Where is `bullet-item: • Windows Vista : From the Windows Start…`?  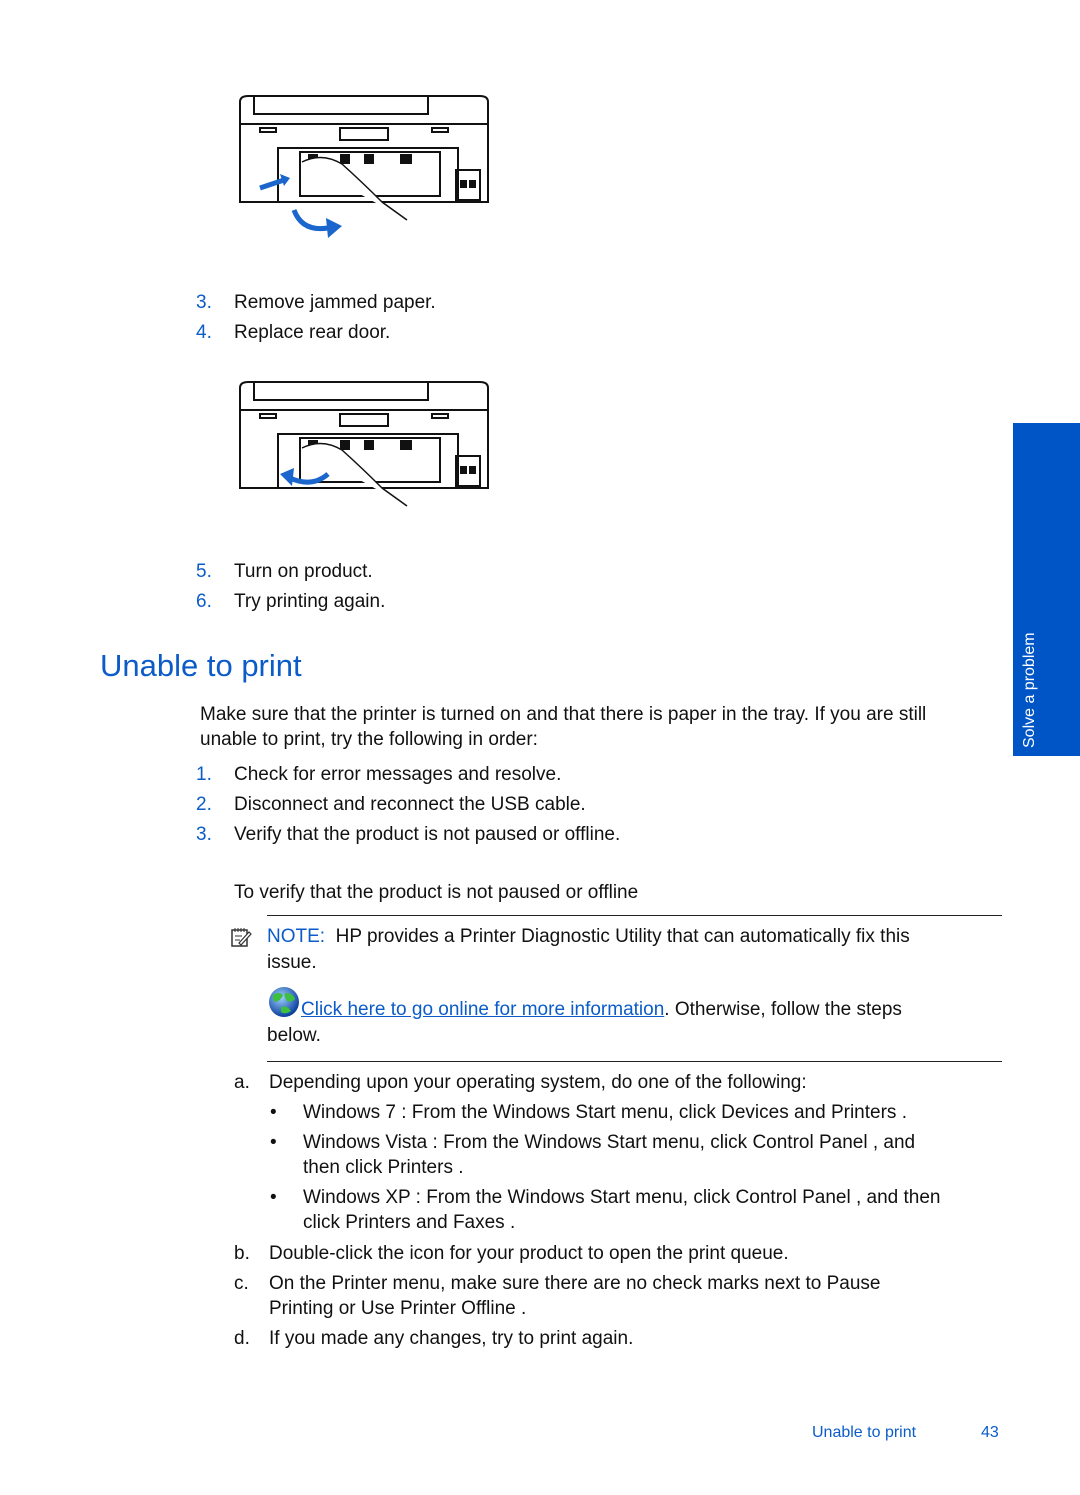 bullet-item: • Windows Vista : From the Windows Start… is located at coordinates (592, 1143).